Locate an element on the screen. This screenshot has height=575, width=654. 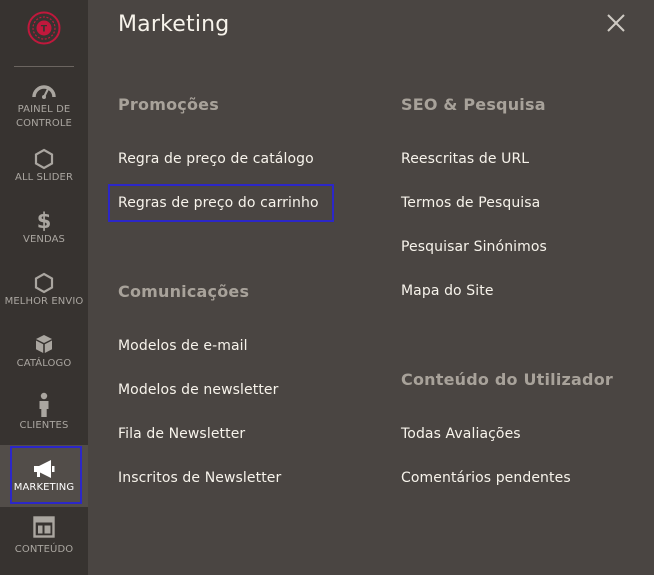
sidebar-item-conteudo: CONTEÚDO is located at coordinates (44, 543).